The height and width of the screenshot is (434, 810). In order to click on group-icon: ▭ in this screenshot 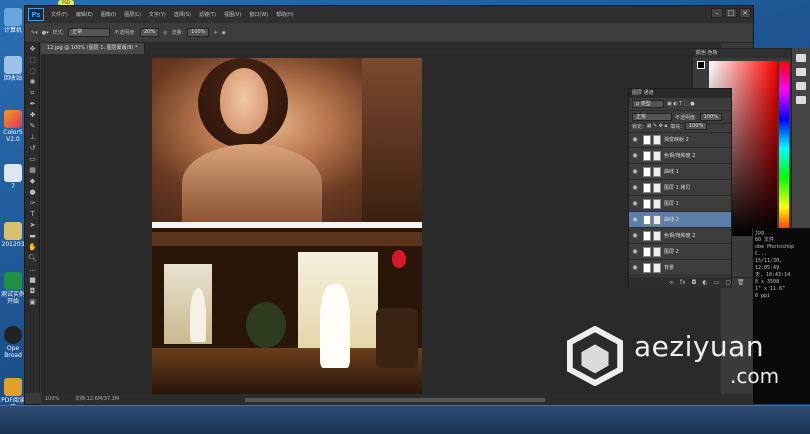, I will do `click(717, 282)`.